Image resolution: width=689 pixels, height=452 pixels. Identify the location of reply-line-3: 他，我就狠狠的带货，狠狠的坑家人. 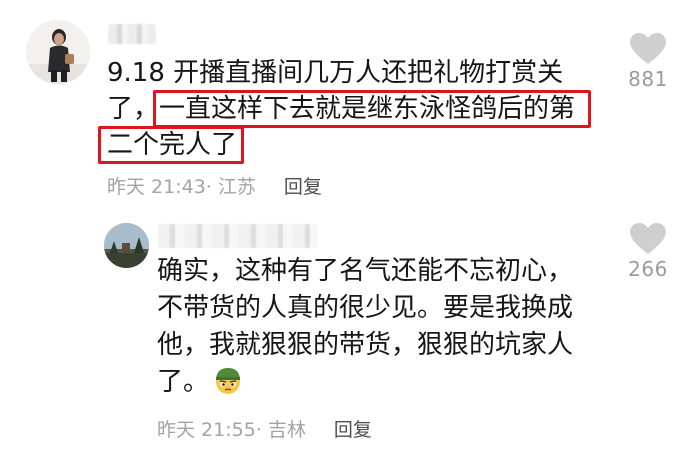
(365, 345).